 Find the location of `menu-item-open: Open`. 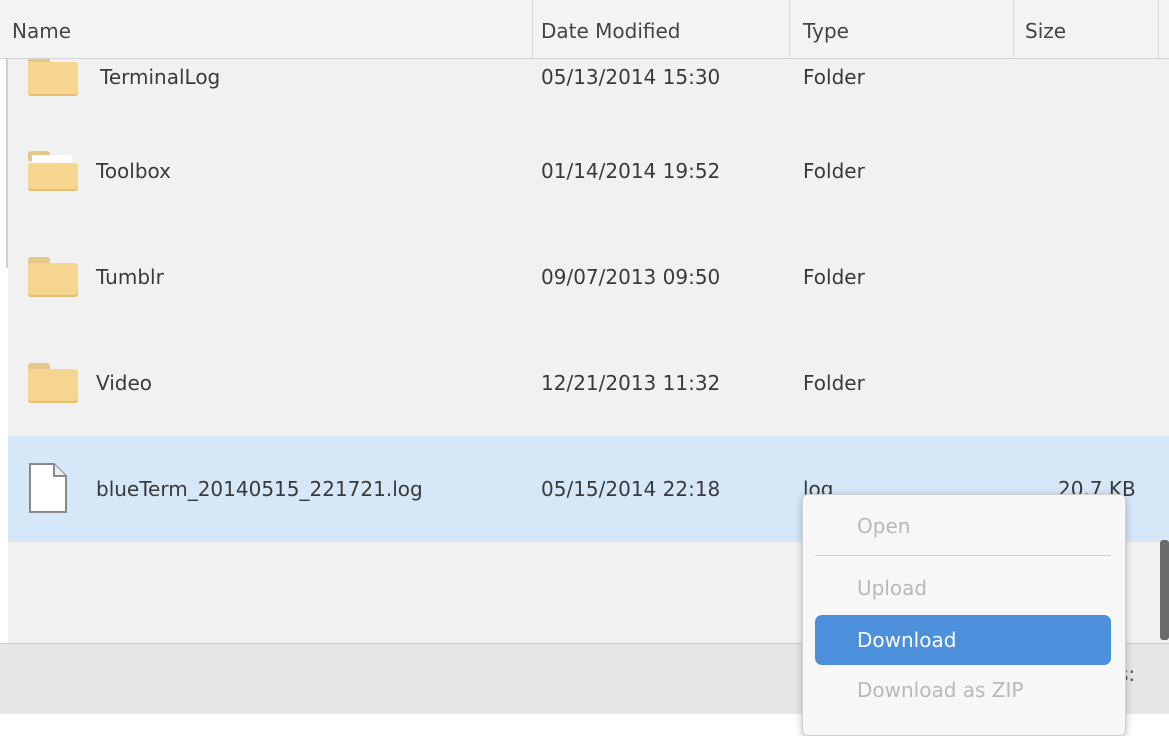

menu-item-open: Open is located at coordinates (963, 526).